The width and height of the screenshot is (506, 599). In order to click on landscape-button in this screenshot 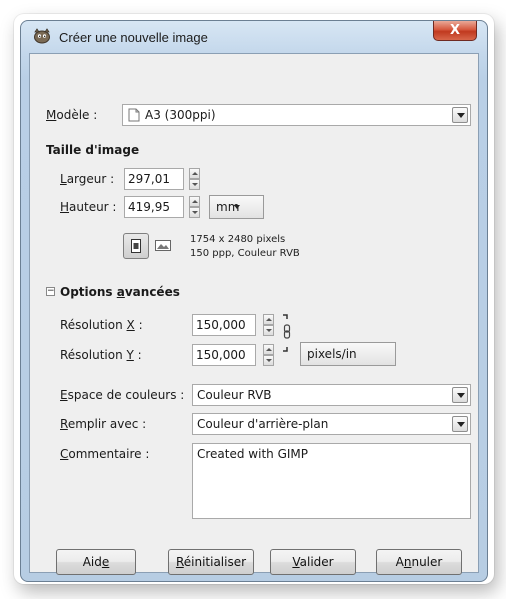, I will do `click(164, 246)`.